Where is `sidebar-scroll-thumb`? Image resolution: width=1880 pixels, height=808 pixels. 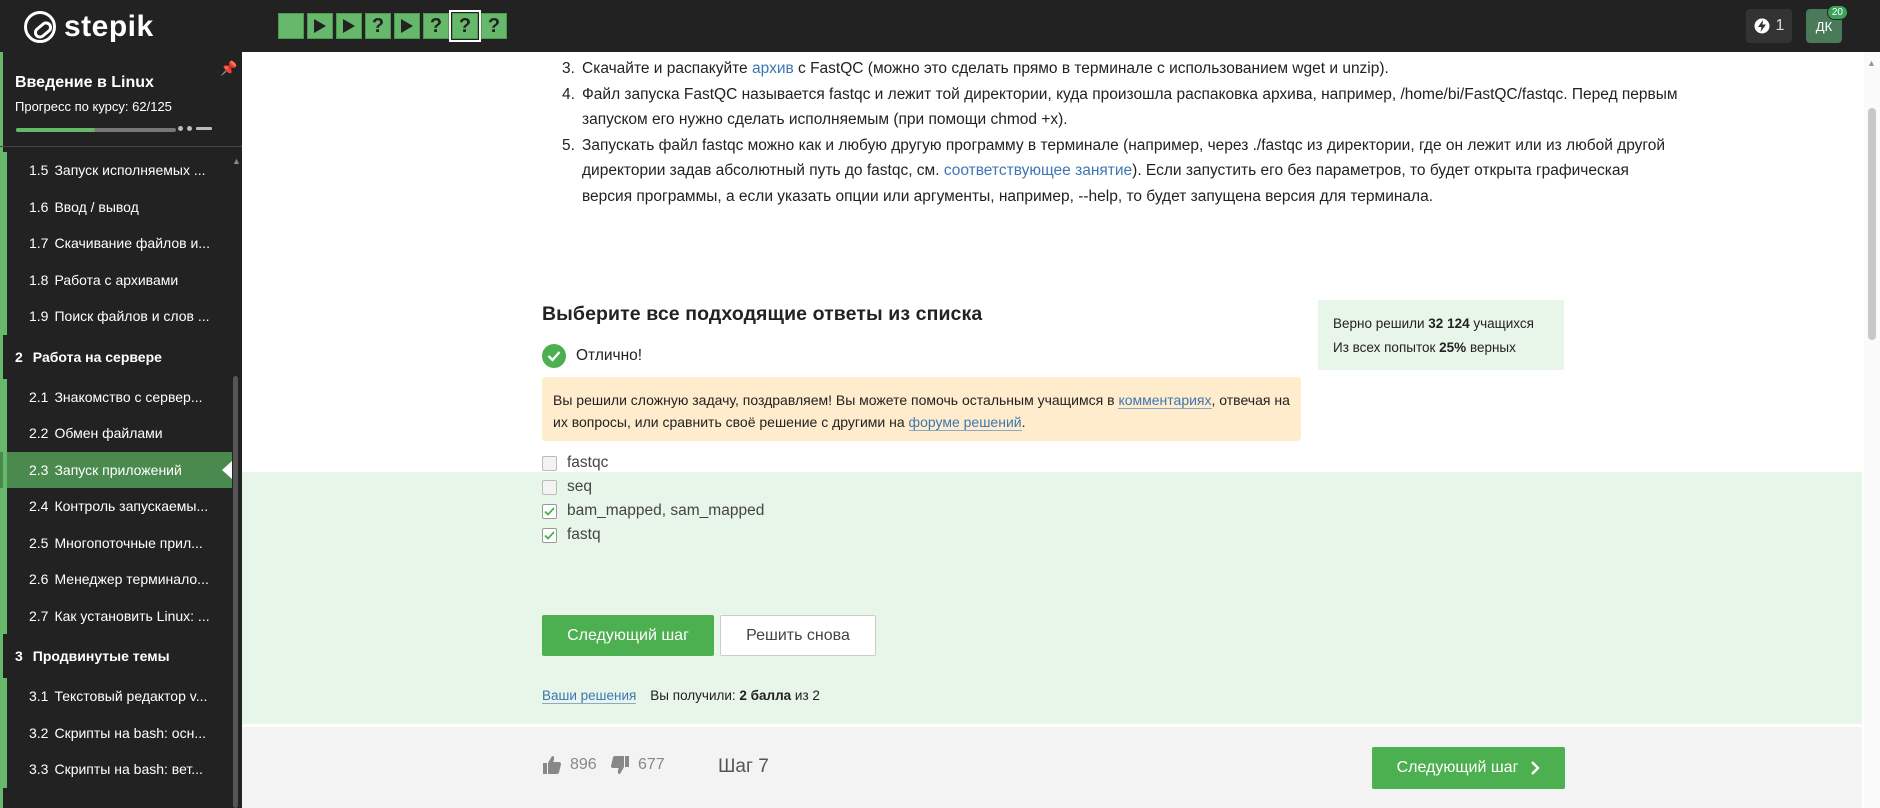
sidebar-scroll-thumb is located at coordinates (235, 592).